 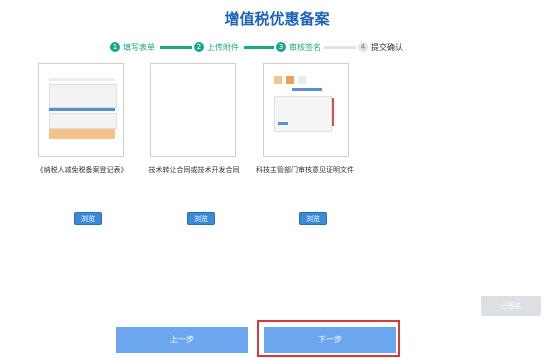 I want to click on step-upload-attachments: 2 上传附件, so click(x=216, y=47).